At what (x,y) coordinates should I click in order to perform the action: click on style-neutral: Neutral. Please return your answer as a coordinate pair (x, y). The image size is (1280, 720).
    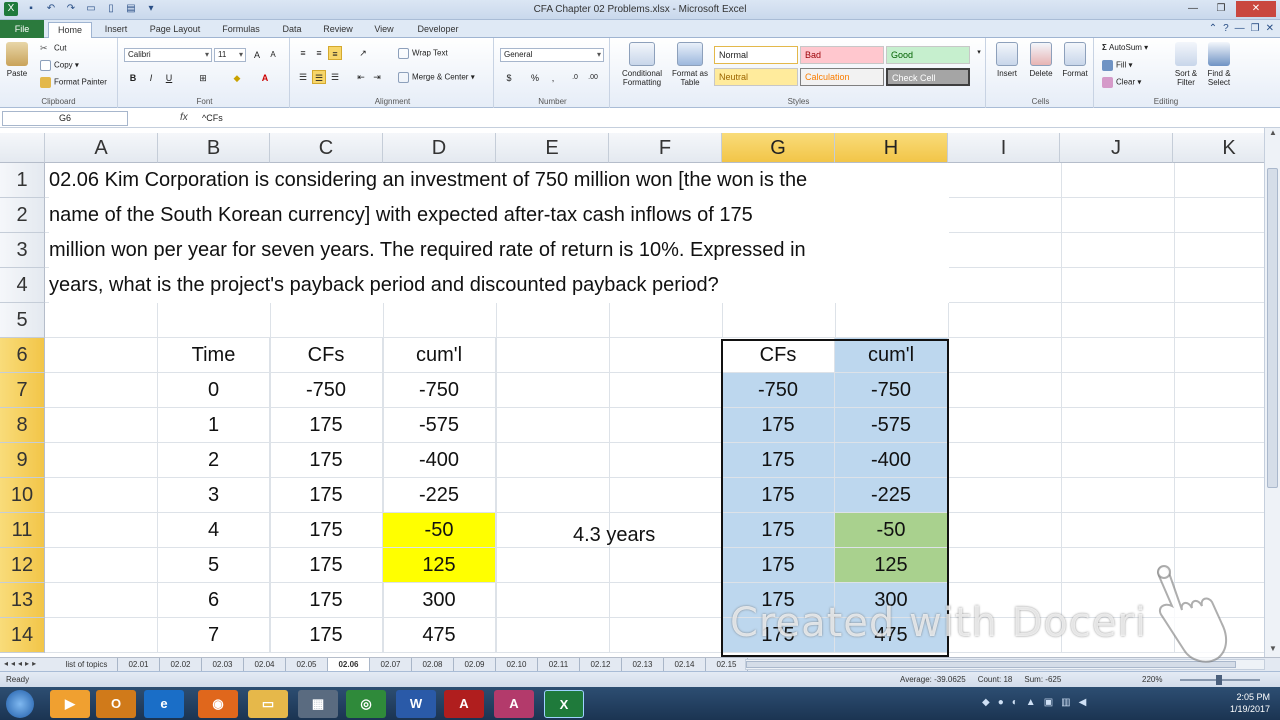
    Looking at the image, I should click on (756, 77).